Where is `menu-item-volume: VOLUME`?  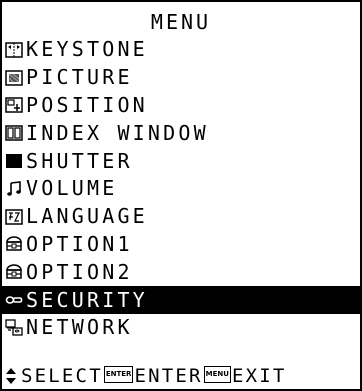
menu-item-volume: VOLUME is located at coordinates (181, 189).